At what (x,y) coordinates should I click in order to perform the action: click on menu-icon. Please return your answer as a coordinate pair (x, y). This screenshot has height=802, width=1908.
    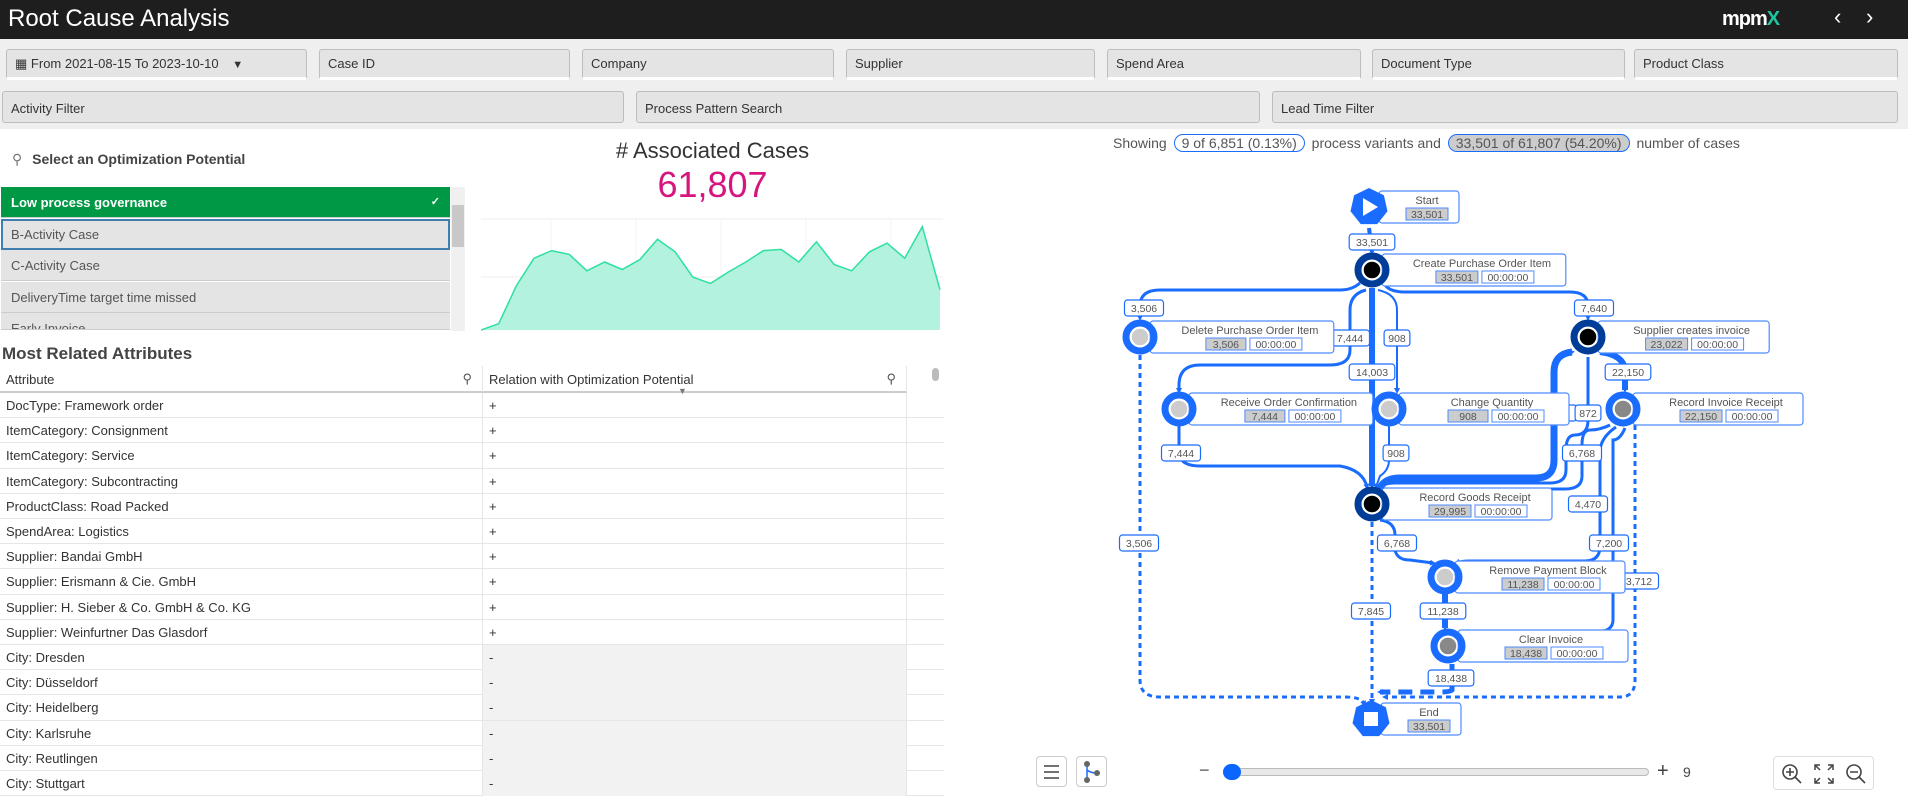
    Looking at the image, I should click on (1051, 772).